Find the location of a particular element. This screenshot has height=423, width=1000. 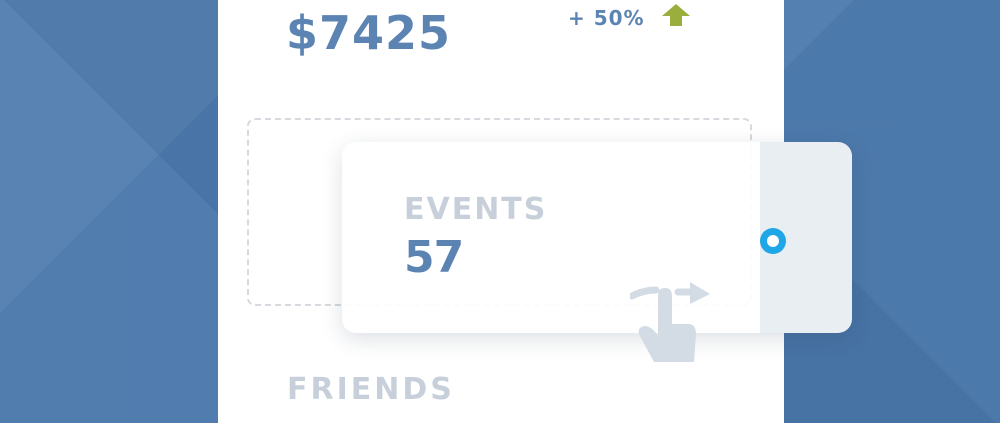

amount-value: $7425 is located at coordinates (369, 33).